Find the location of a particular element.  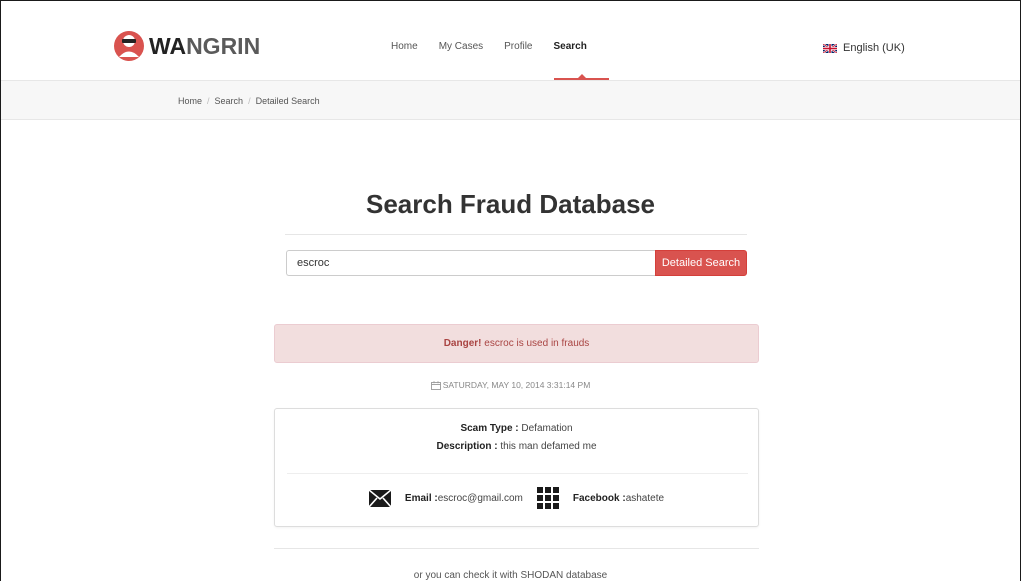

page-title: Search Fraud Database is located at coordinates (510, 204).